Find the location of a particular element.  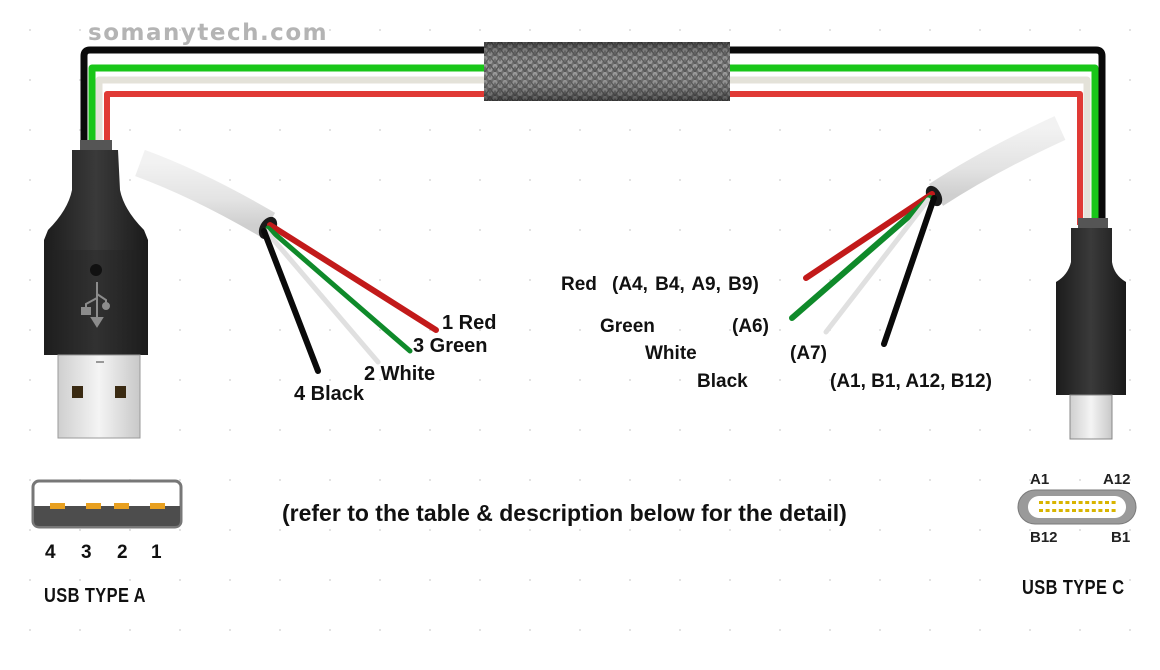

watermark-text: somanytech.com is located at coordinates (208, 33).